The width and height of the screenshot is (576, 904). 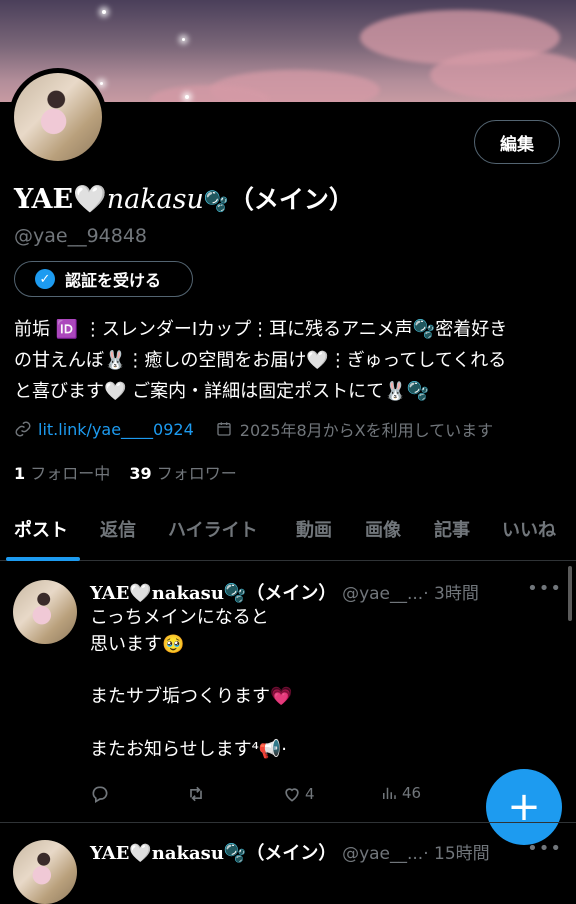 What do you see at coordinates (517, 142) in the screenshot?
I see `edit-profile-button: 編集` at bounding box center [517, 142].